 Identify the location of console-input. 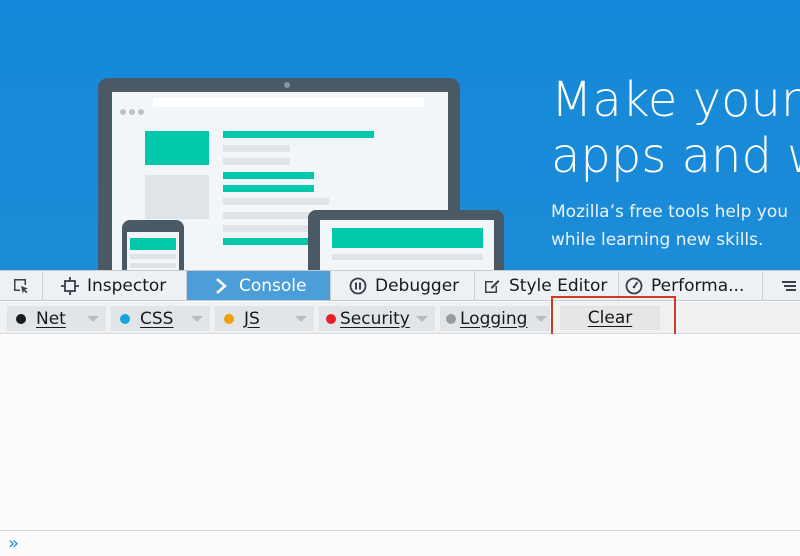
(409, 543).